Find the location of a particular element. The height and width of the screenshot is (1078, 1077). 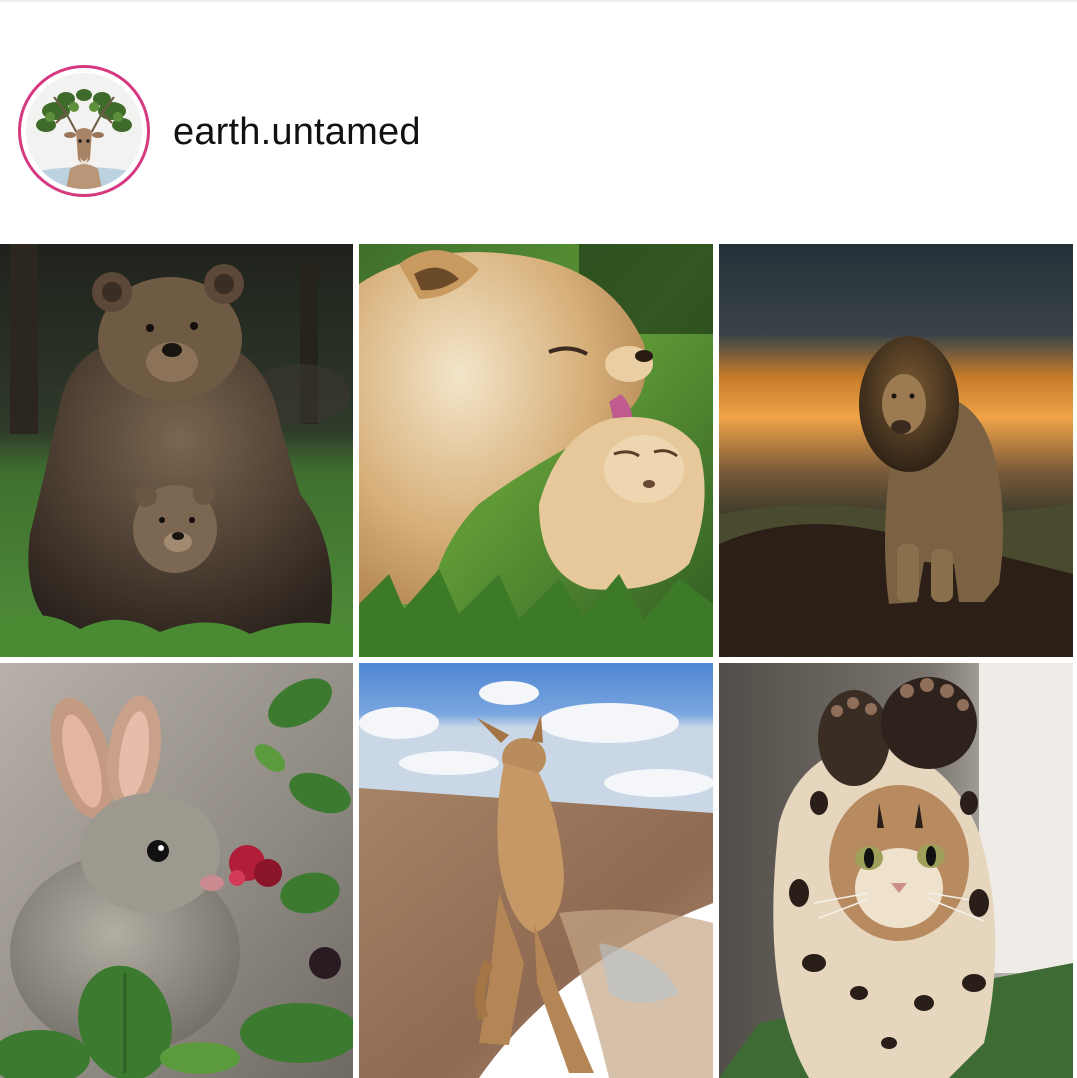

bengal-kitten-image is located at coordinates (896, 870).